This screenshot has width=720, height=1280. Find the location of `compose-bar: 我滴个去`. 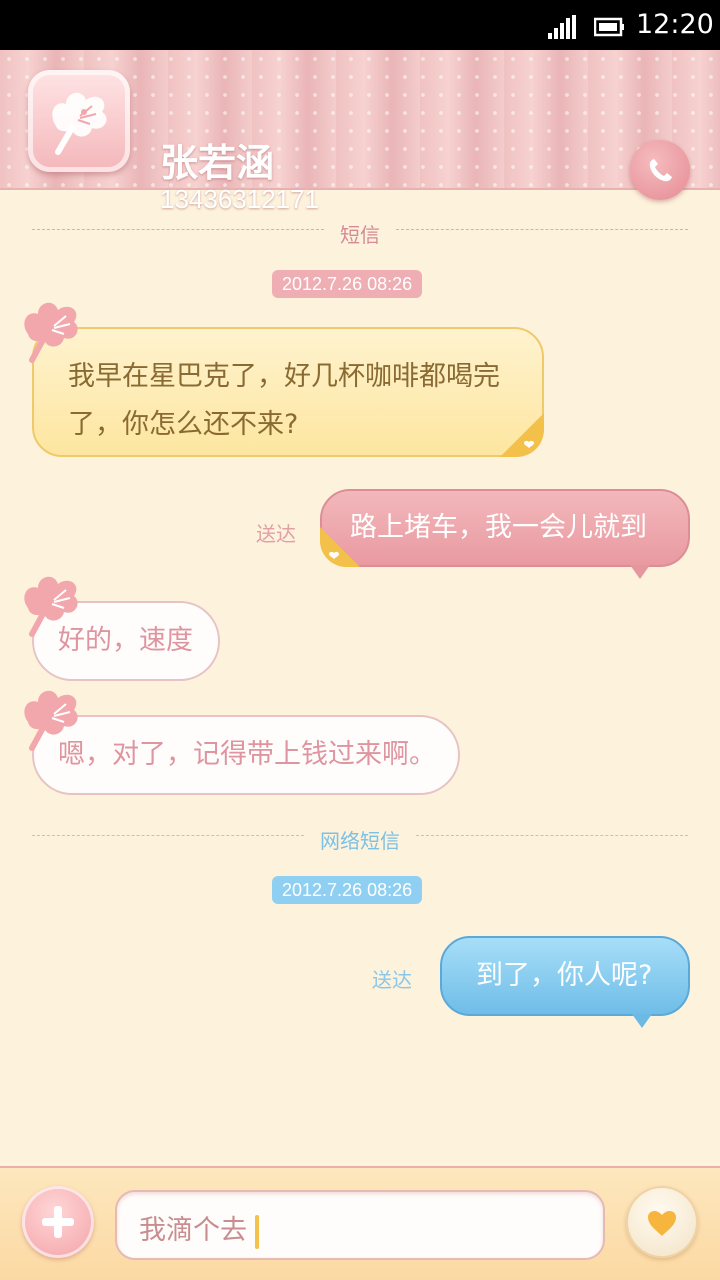

compose-bar: 我滴个去 is located at coordinates (360, 1223).